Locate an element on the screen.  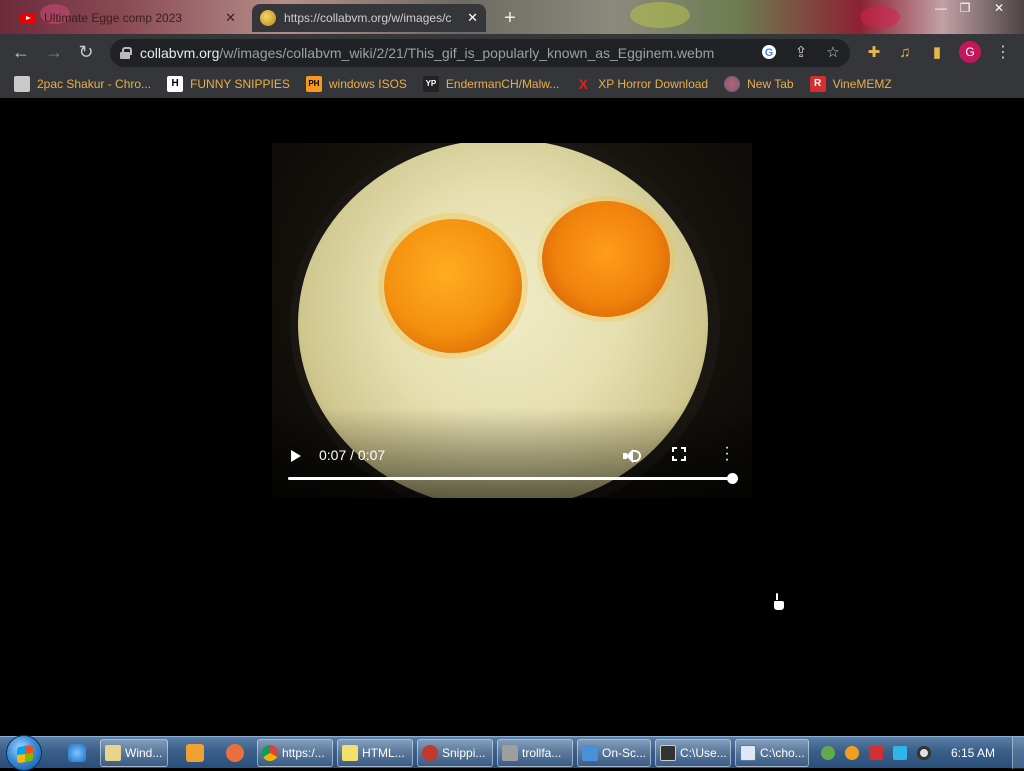
play-icon is located at coordinates (295, 456).